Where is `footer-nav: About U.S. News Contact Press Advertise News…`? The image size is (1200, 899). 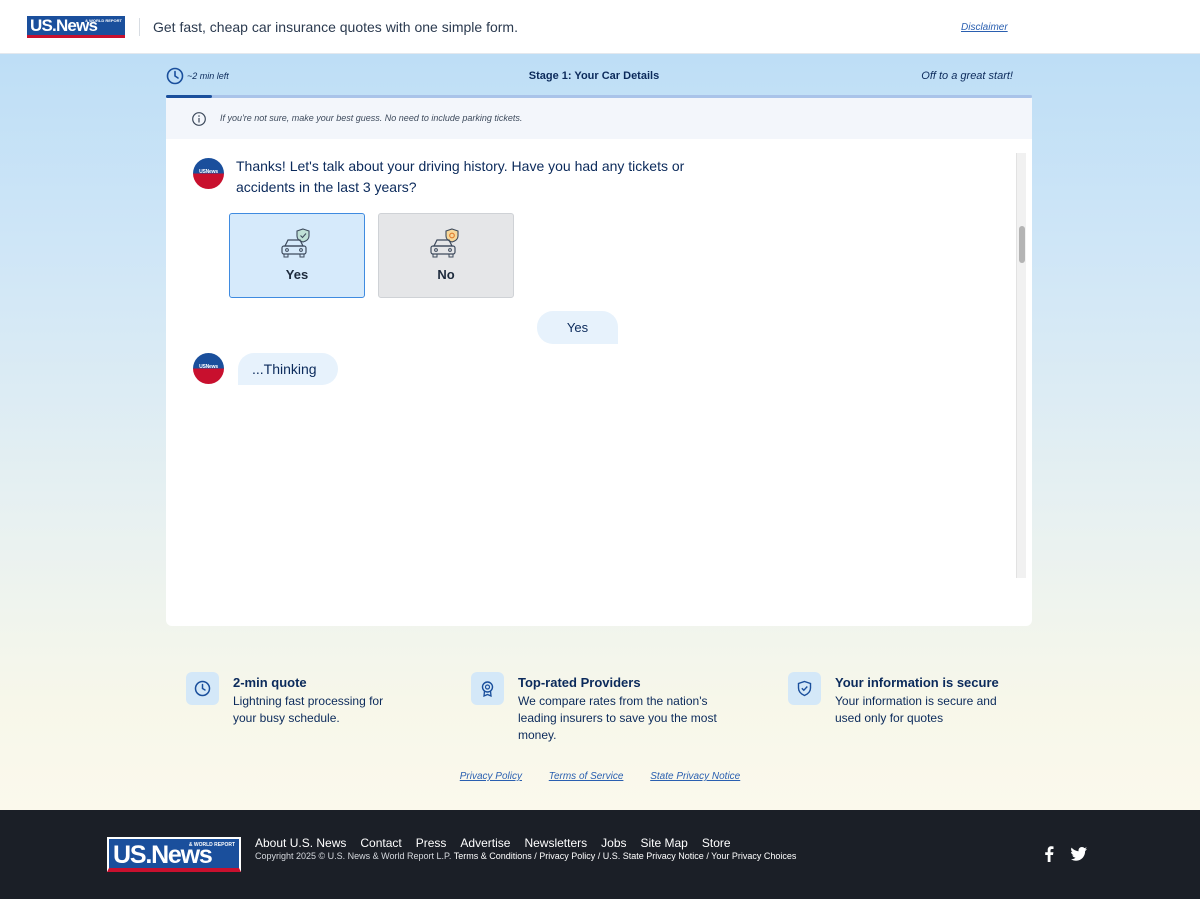 footer-nav: About U.S. News Contact Press Advertise News… is located at coordinates (493, 843).